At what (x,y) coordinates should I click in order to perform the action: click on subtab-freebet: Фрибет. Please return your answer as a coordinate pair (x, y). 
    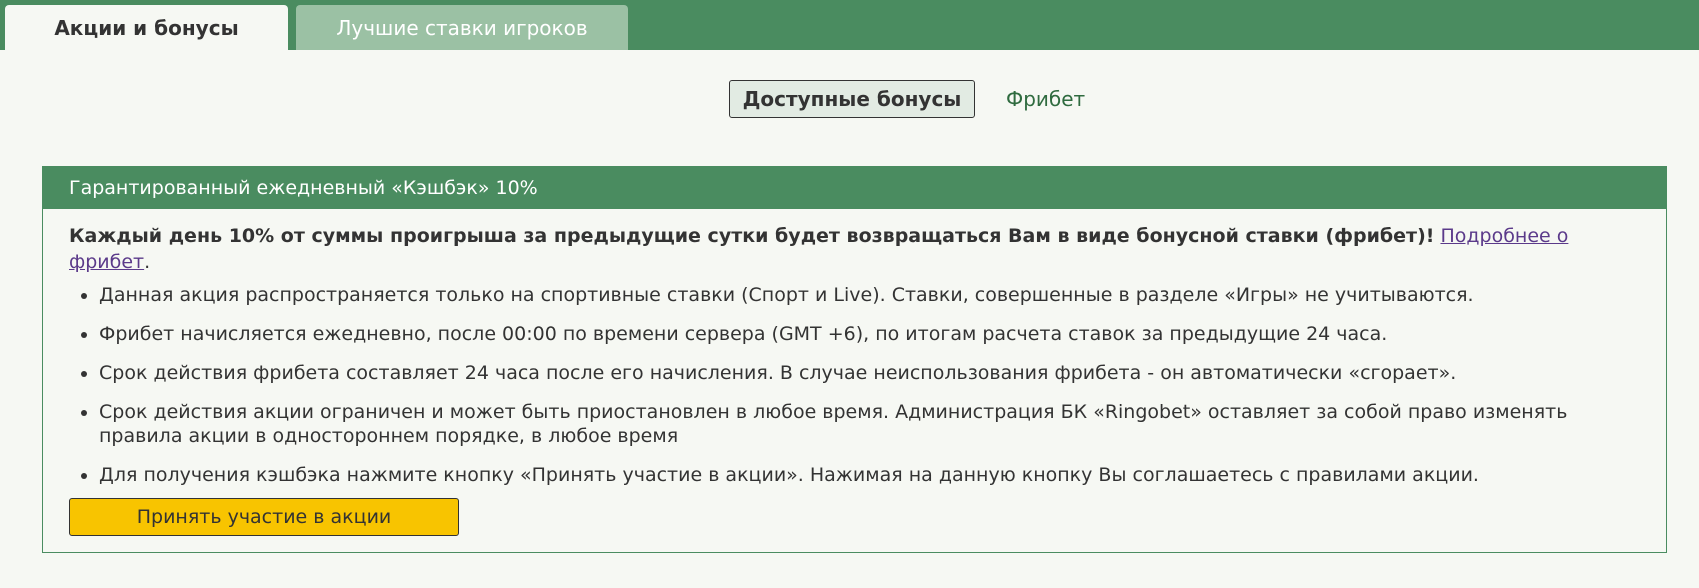
    Looking at the image, I should click on (1045, 99).